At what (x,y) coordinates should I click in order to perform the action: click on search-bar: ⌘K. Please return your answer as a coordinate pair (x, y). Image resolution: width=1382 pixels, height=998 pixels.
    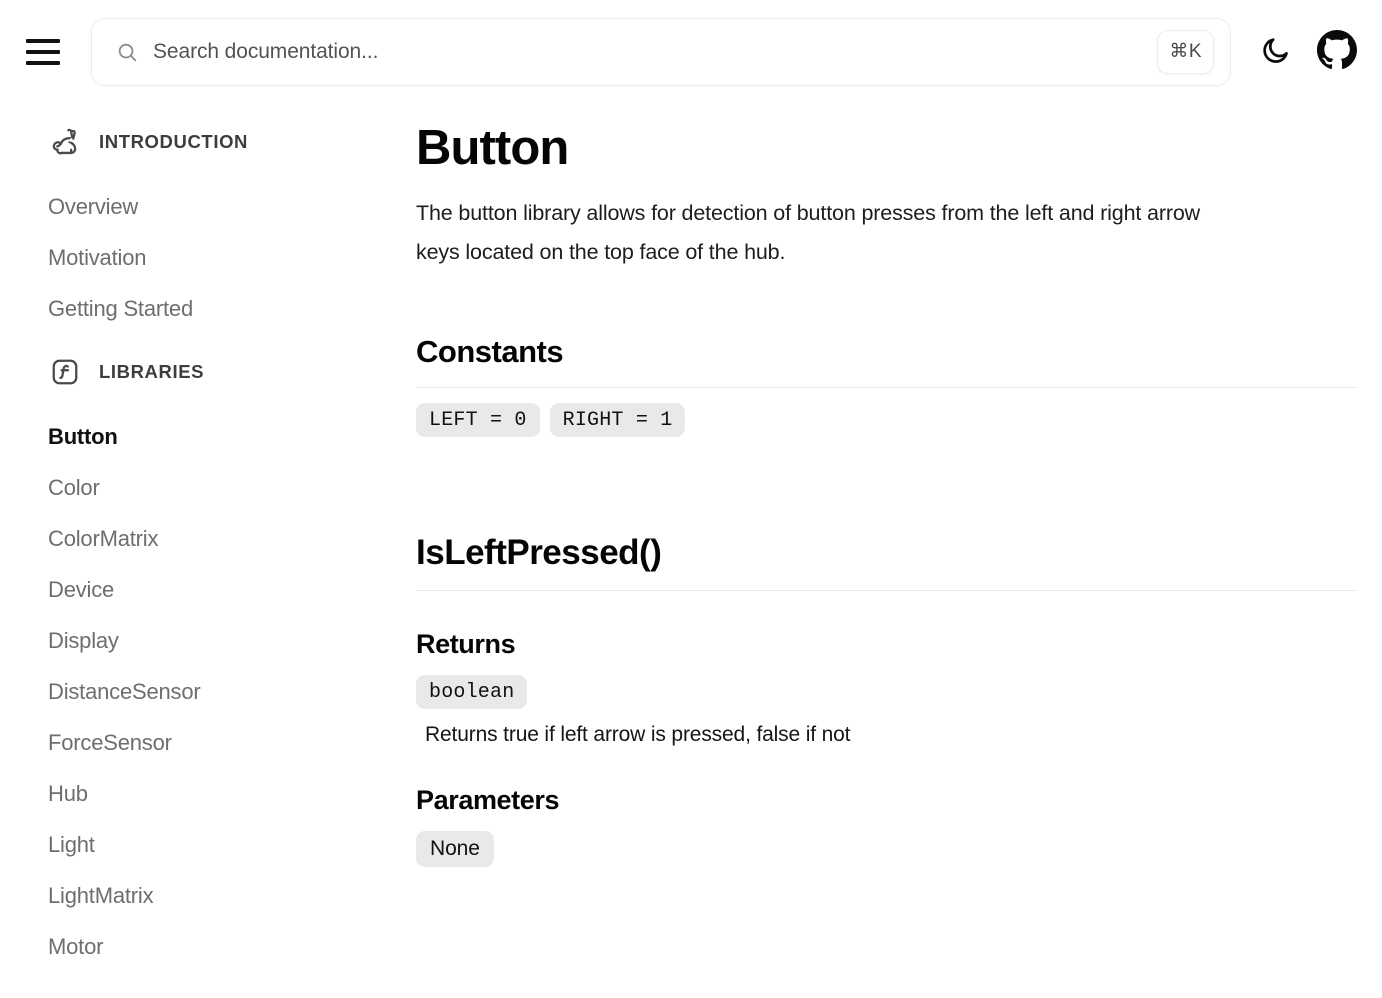
    Looking at the image, I should click on (661, 51).